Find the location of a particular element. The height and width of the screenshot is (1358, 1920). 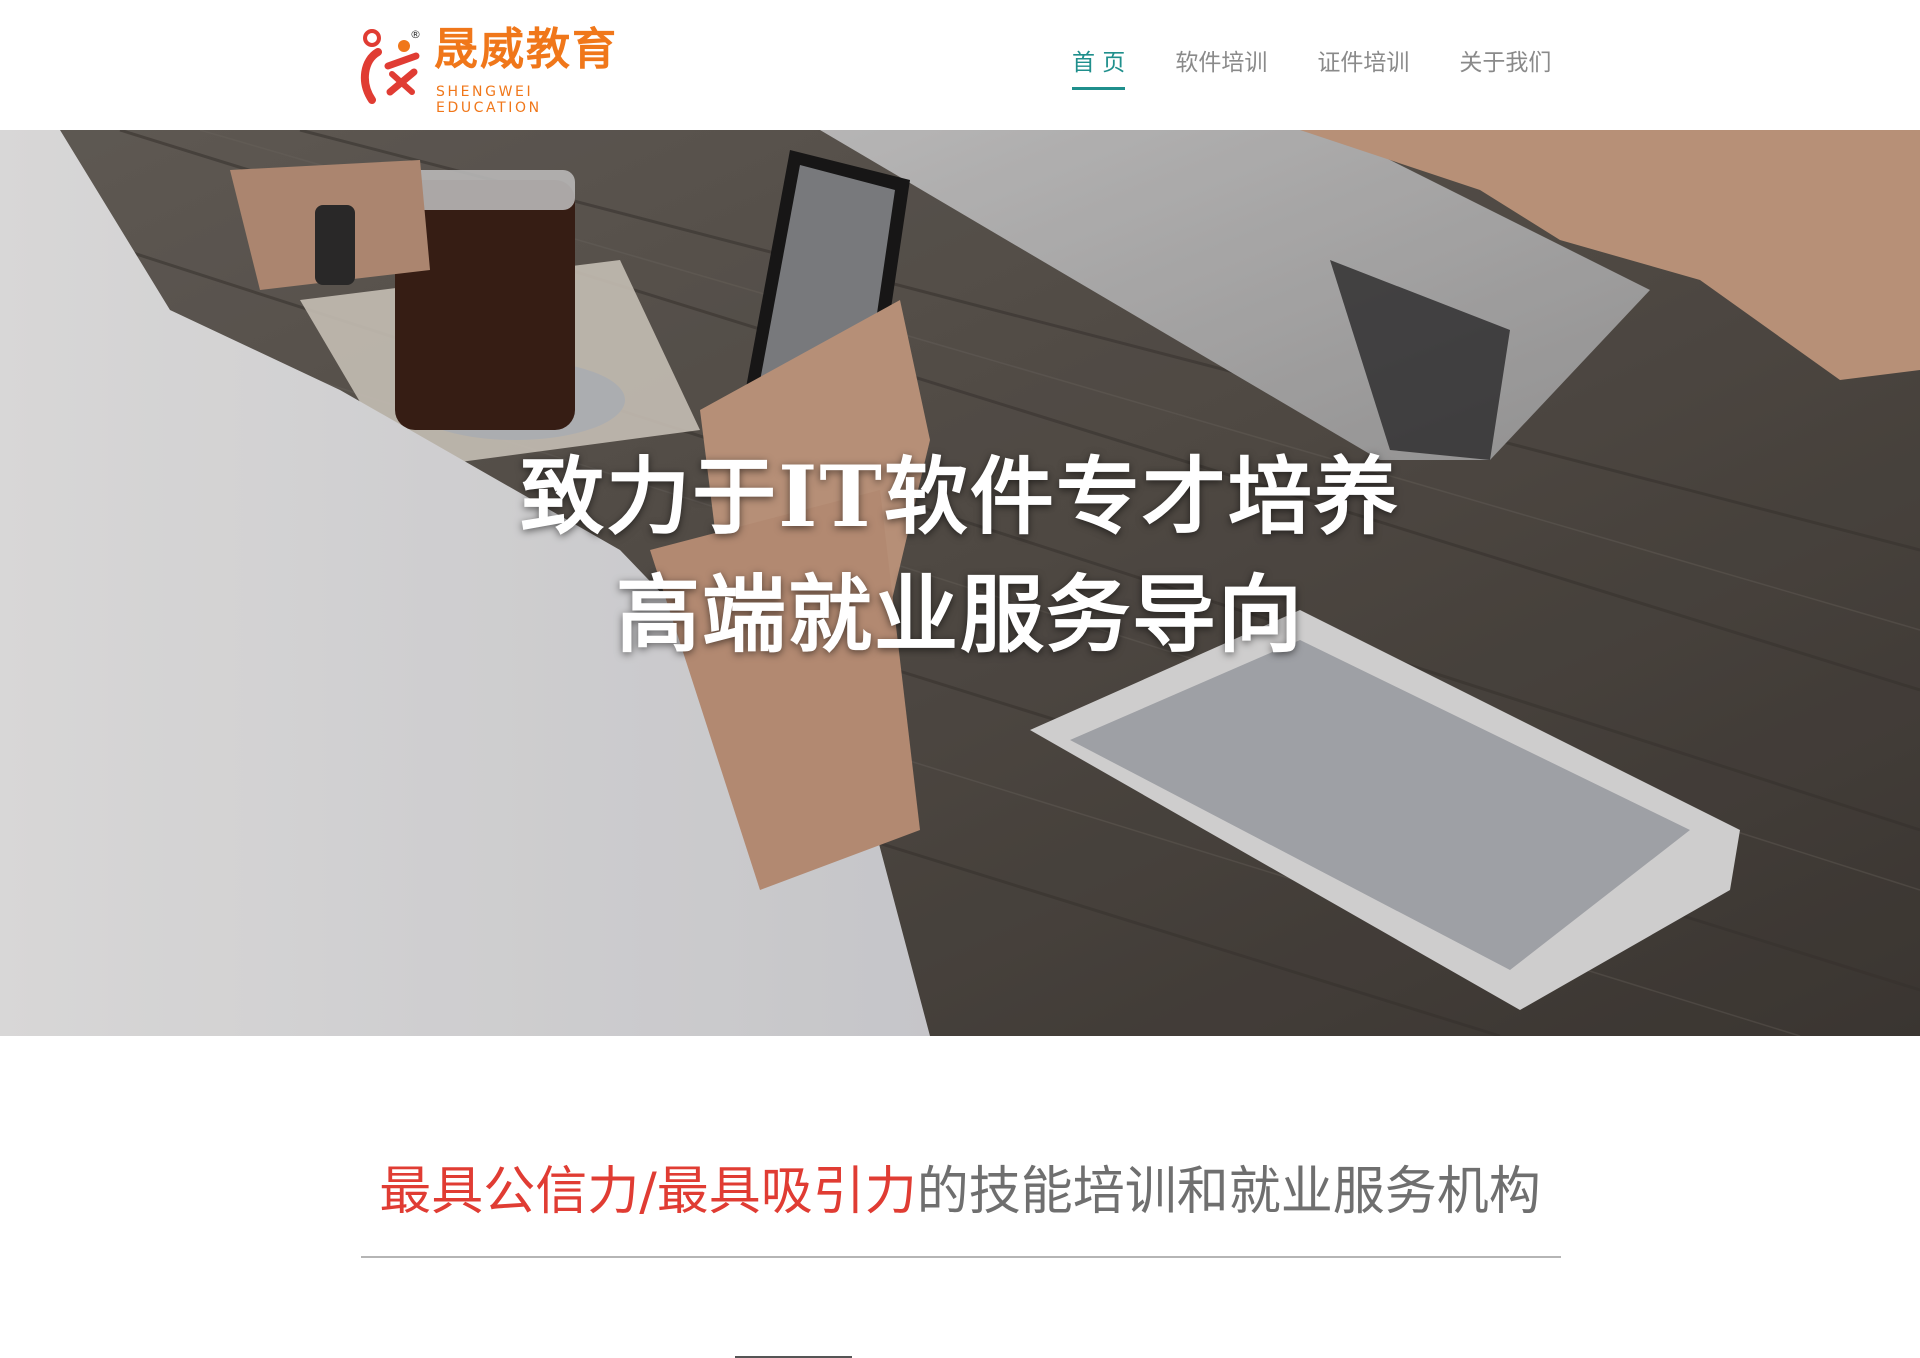

main-nav: 首 页 软件培训 证件培训 关于我们 is located at coordinates (1311, 67).